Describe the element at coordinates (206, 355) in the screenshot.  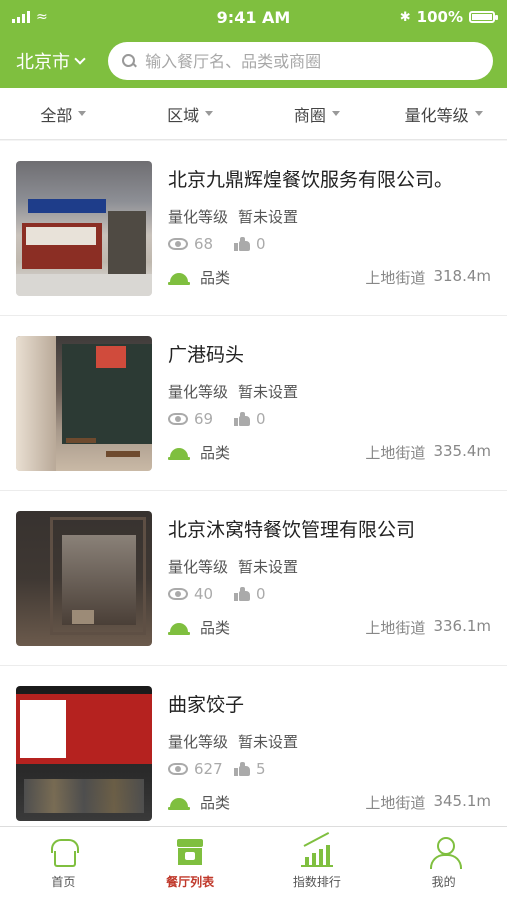
I see `restaurant-name: 广港码头` at that location.